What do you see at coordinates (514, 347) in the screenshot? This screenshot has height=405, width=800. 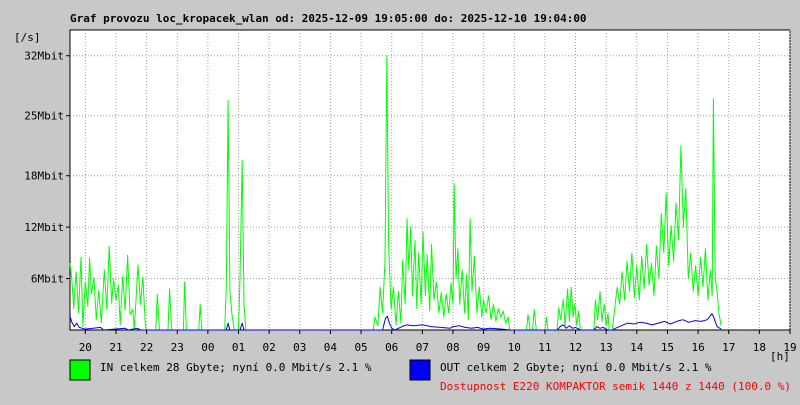 I see `x-tick-label: 10` at bounding box center [514, 347].